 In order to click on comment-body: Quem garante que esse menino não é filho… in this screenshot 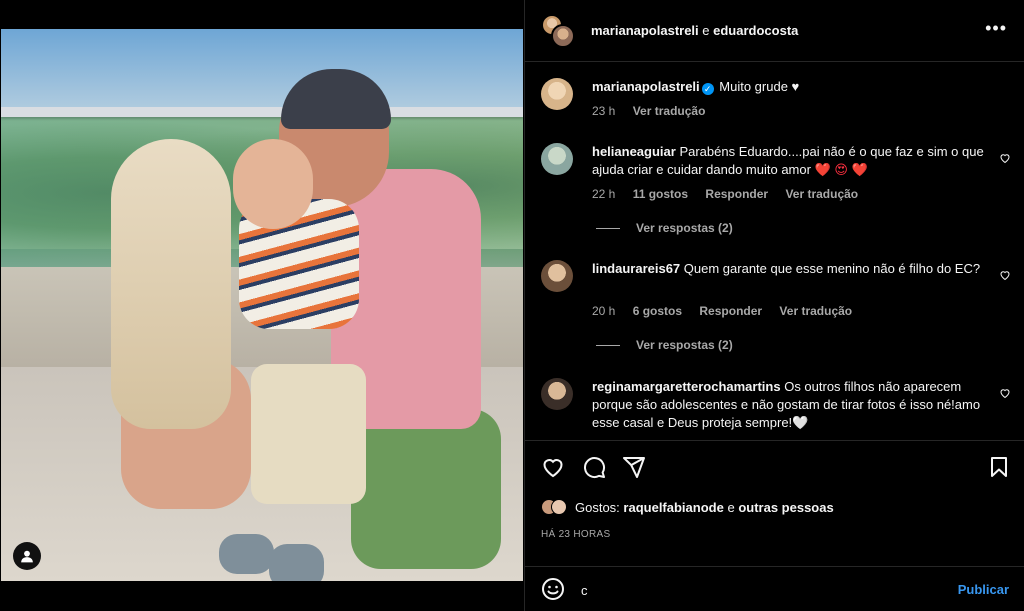, I will do `click(832, 268)`.